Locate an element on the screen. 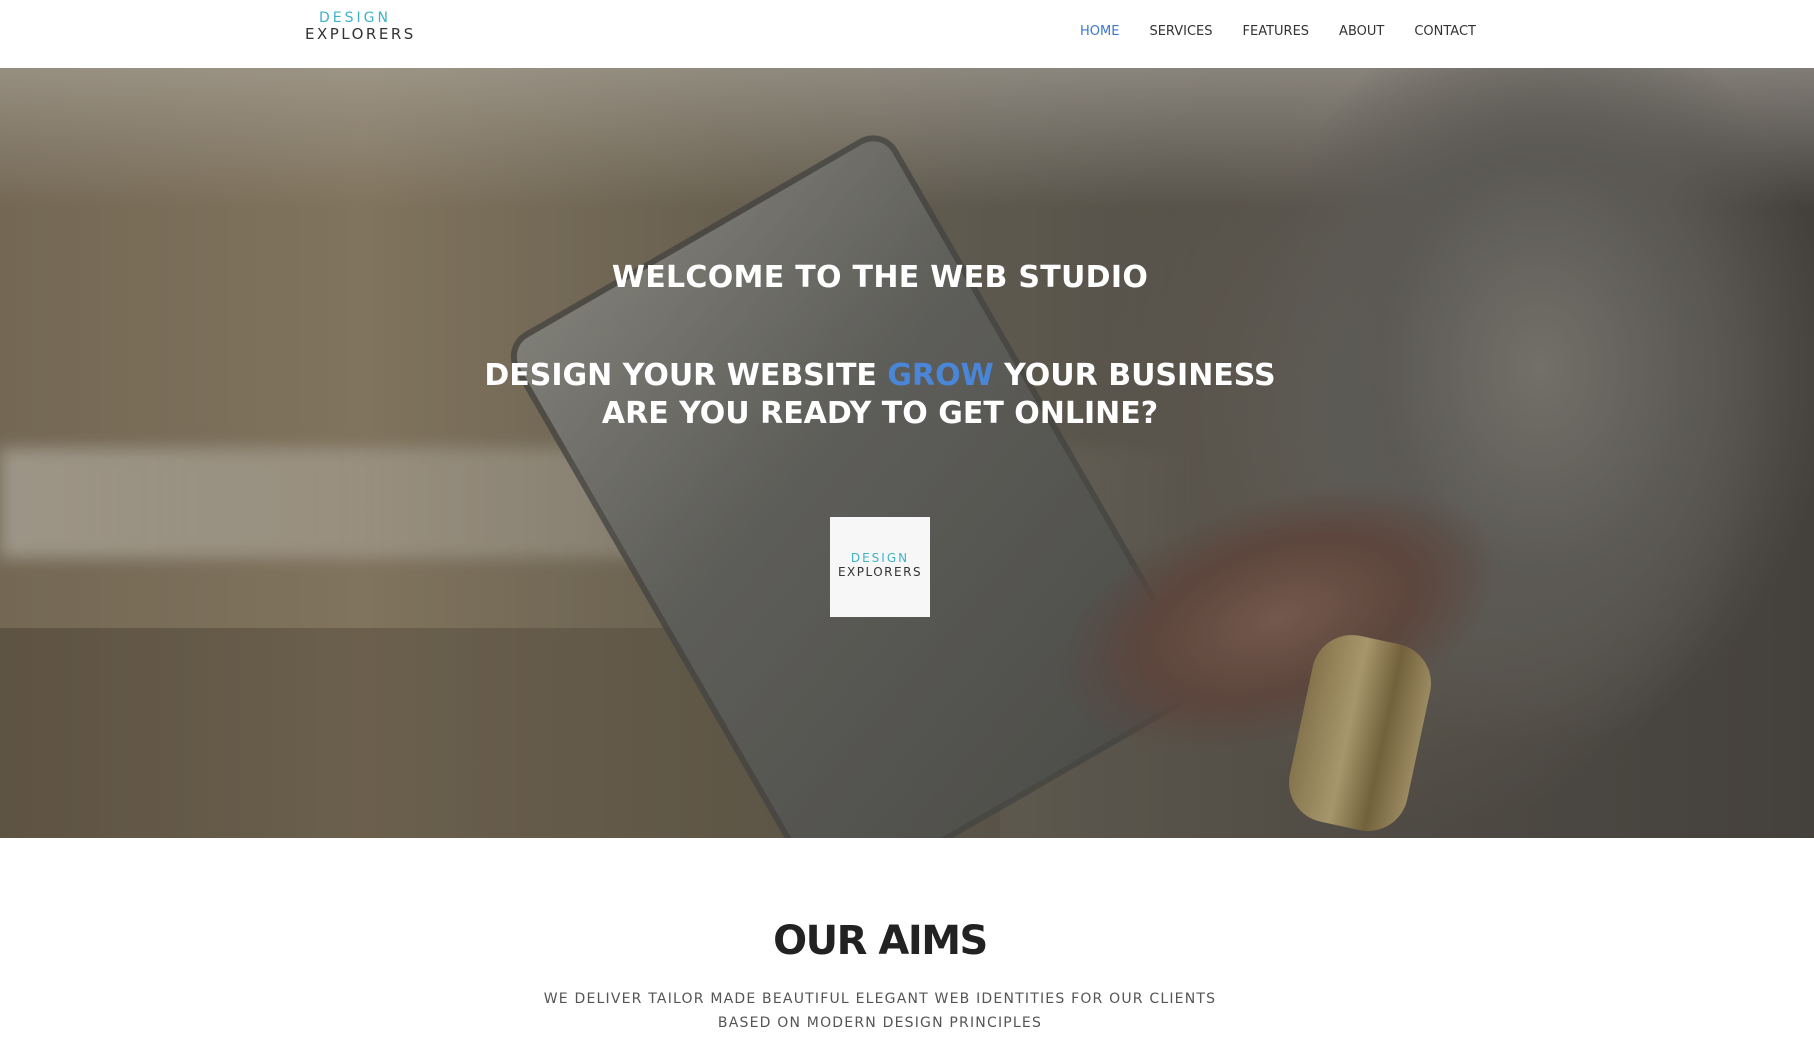 This screenshot has width=1814, height=1051. main-nav: HOME SERVICES FEATURES ABOUT CONTACT is located at coordinates (1293, 32).